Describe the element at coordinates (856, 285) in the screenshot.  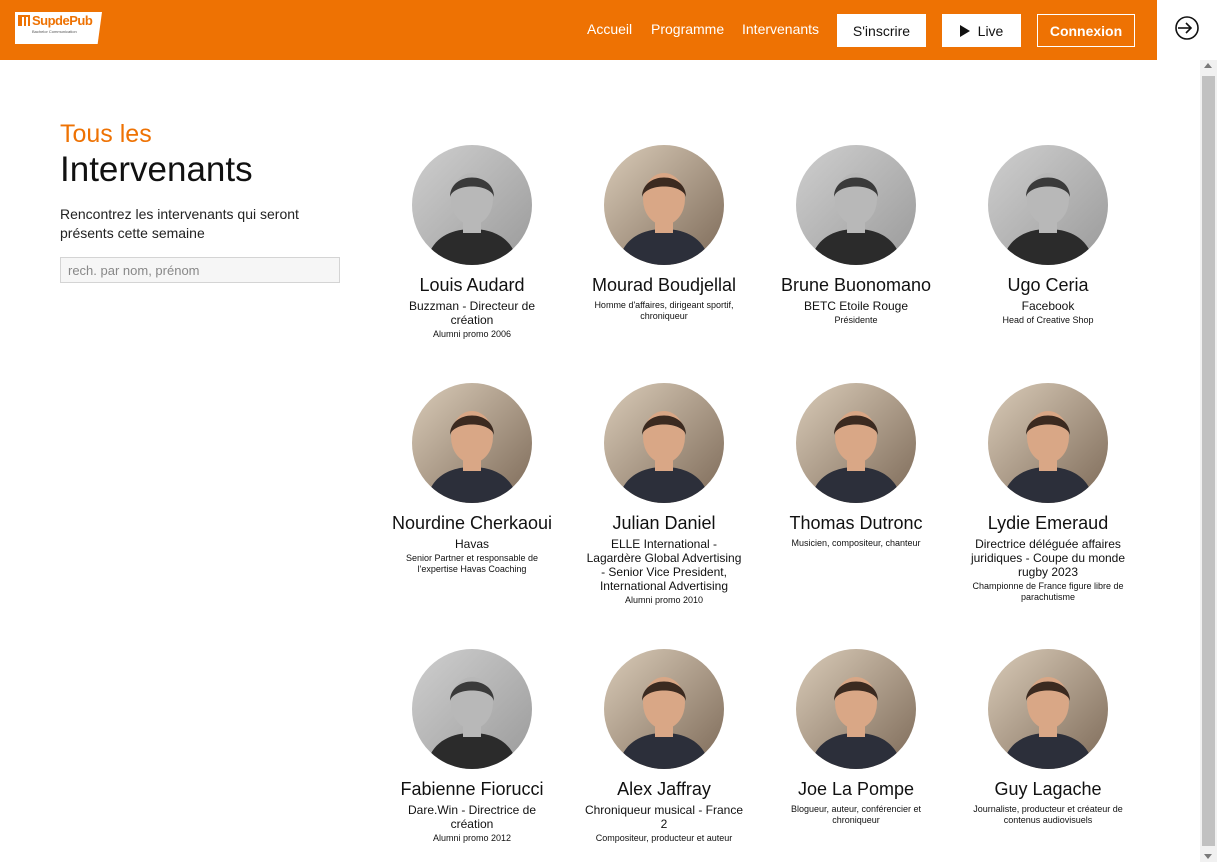
I see `speaker-name: Brune Buonomano` at that location.